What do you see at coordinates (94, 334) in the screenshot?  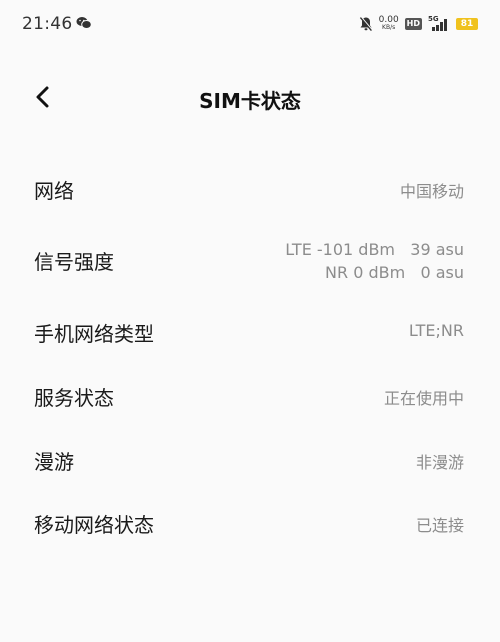 I see `row-label-network-type: 手机网络类型` at bounding box center [94, 334].